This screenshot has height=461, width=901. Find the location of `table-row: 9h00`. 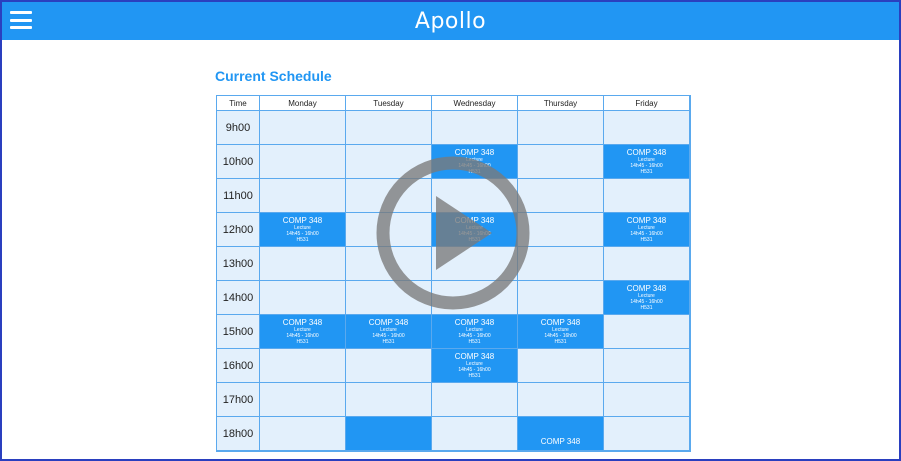

table-row: 9h00 is located at coordinates (453, 128).